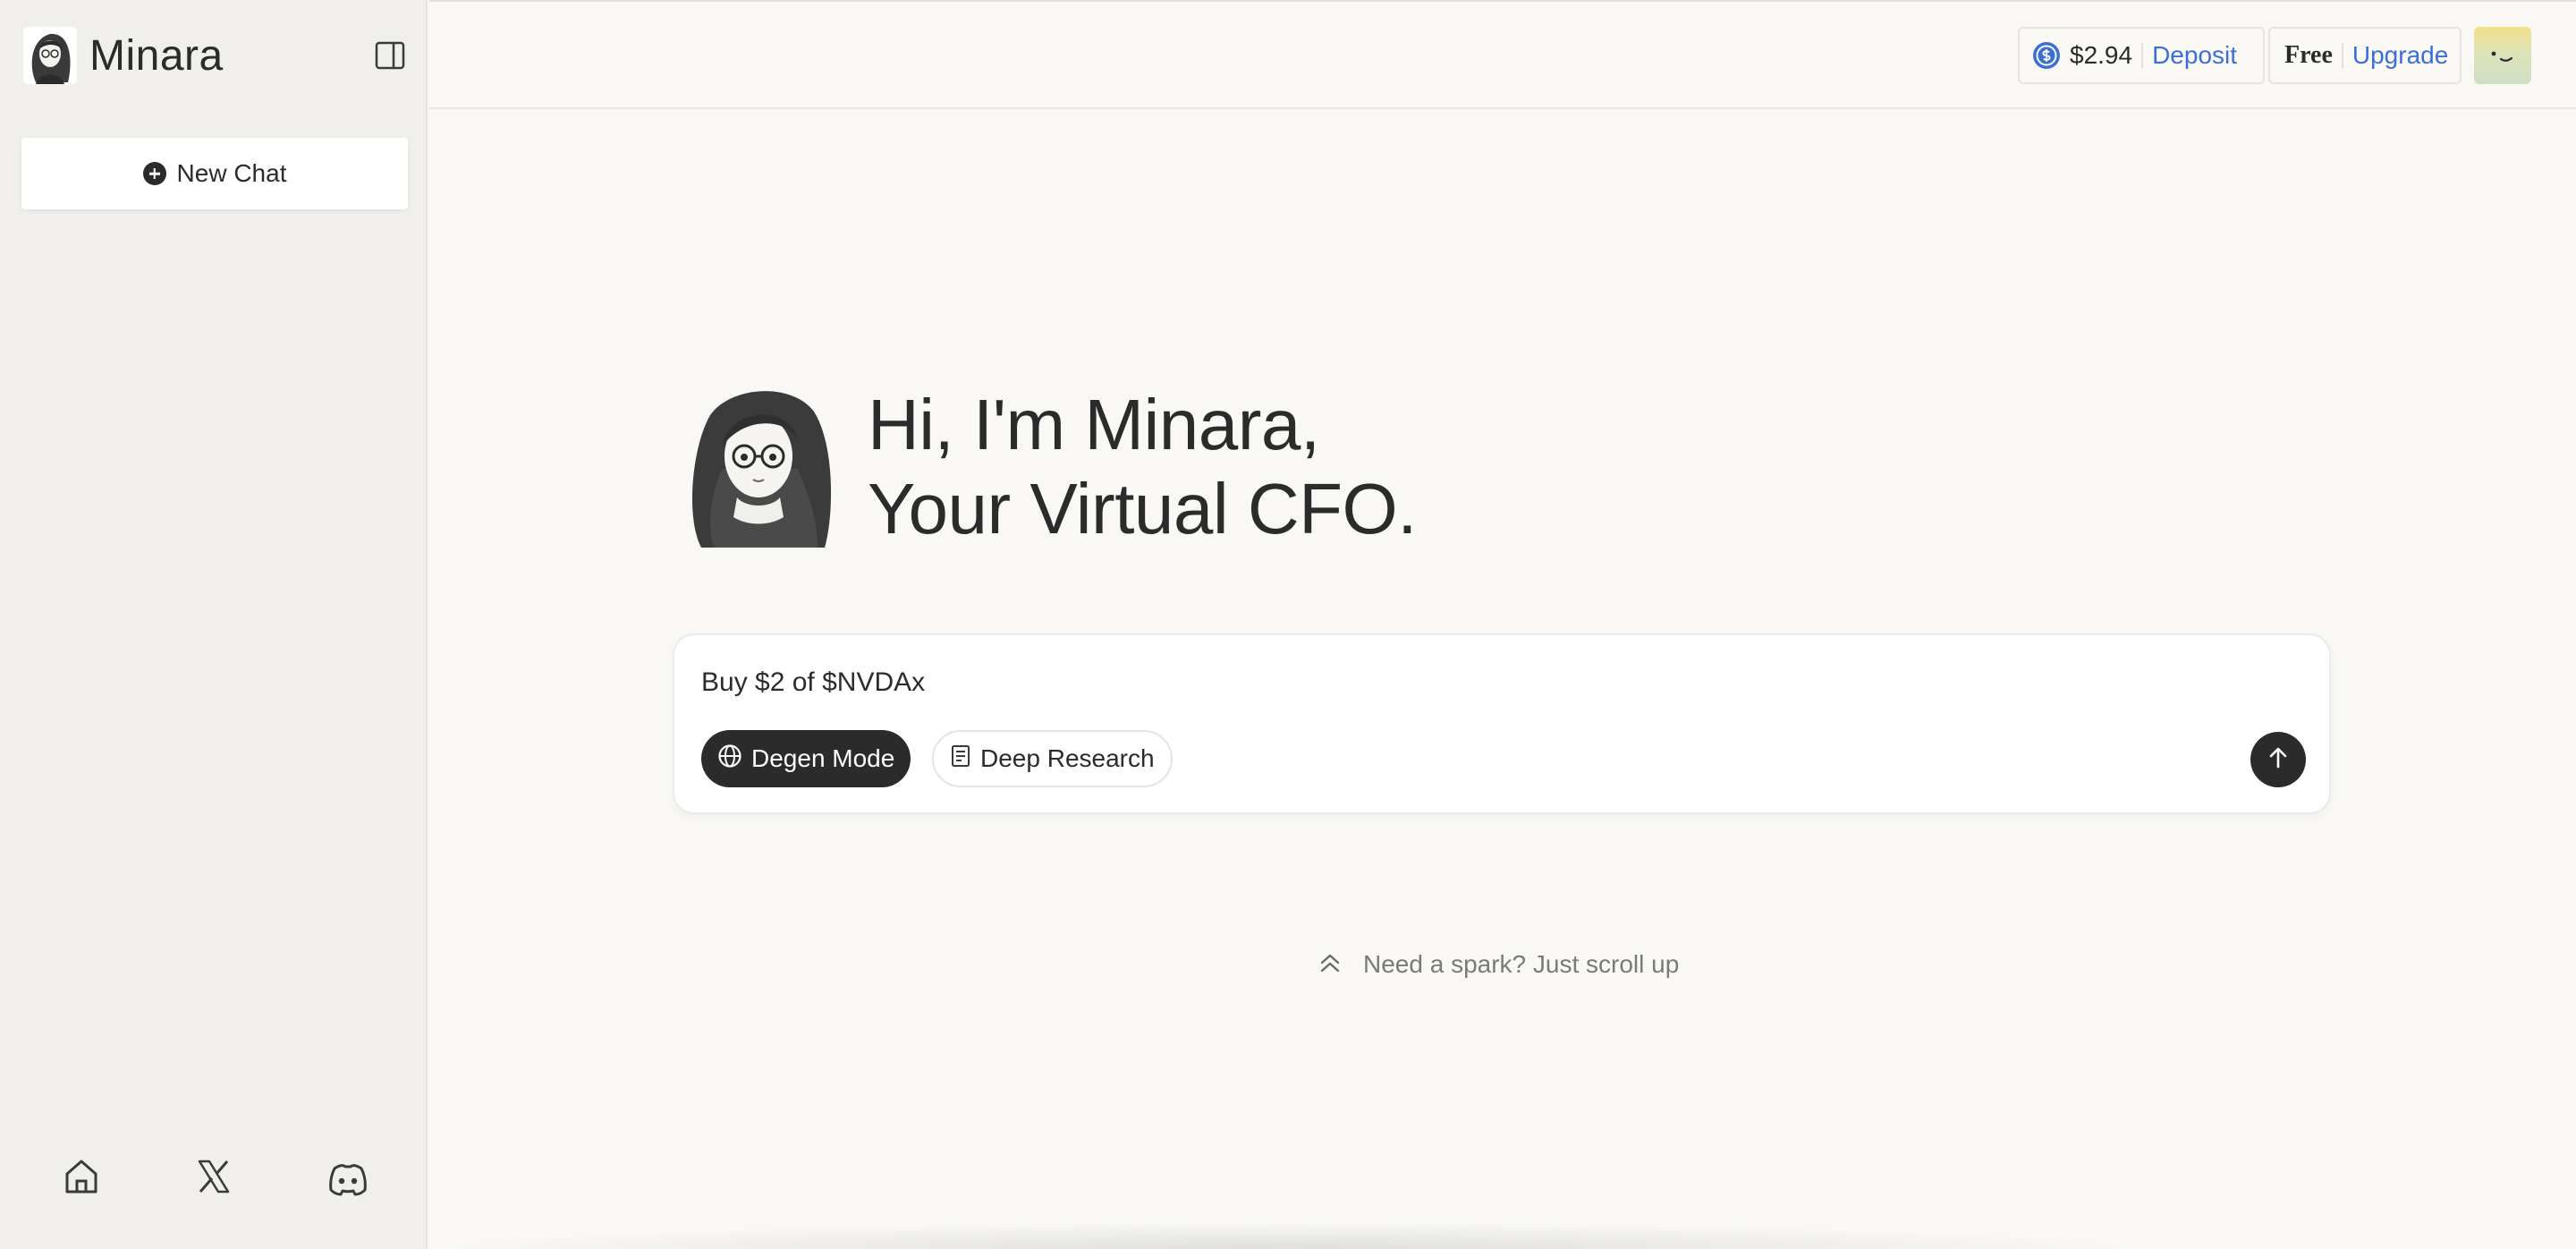  I want to click on sidebar-toggle-icon, so click(390, 56).